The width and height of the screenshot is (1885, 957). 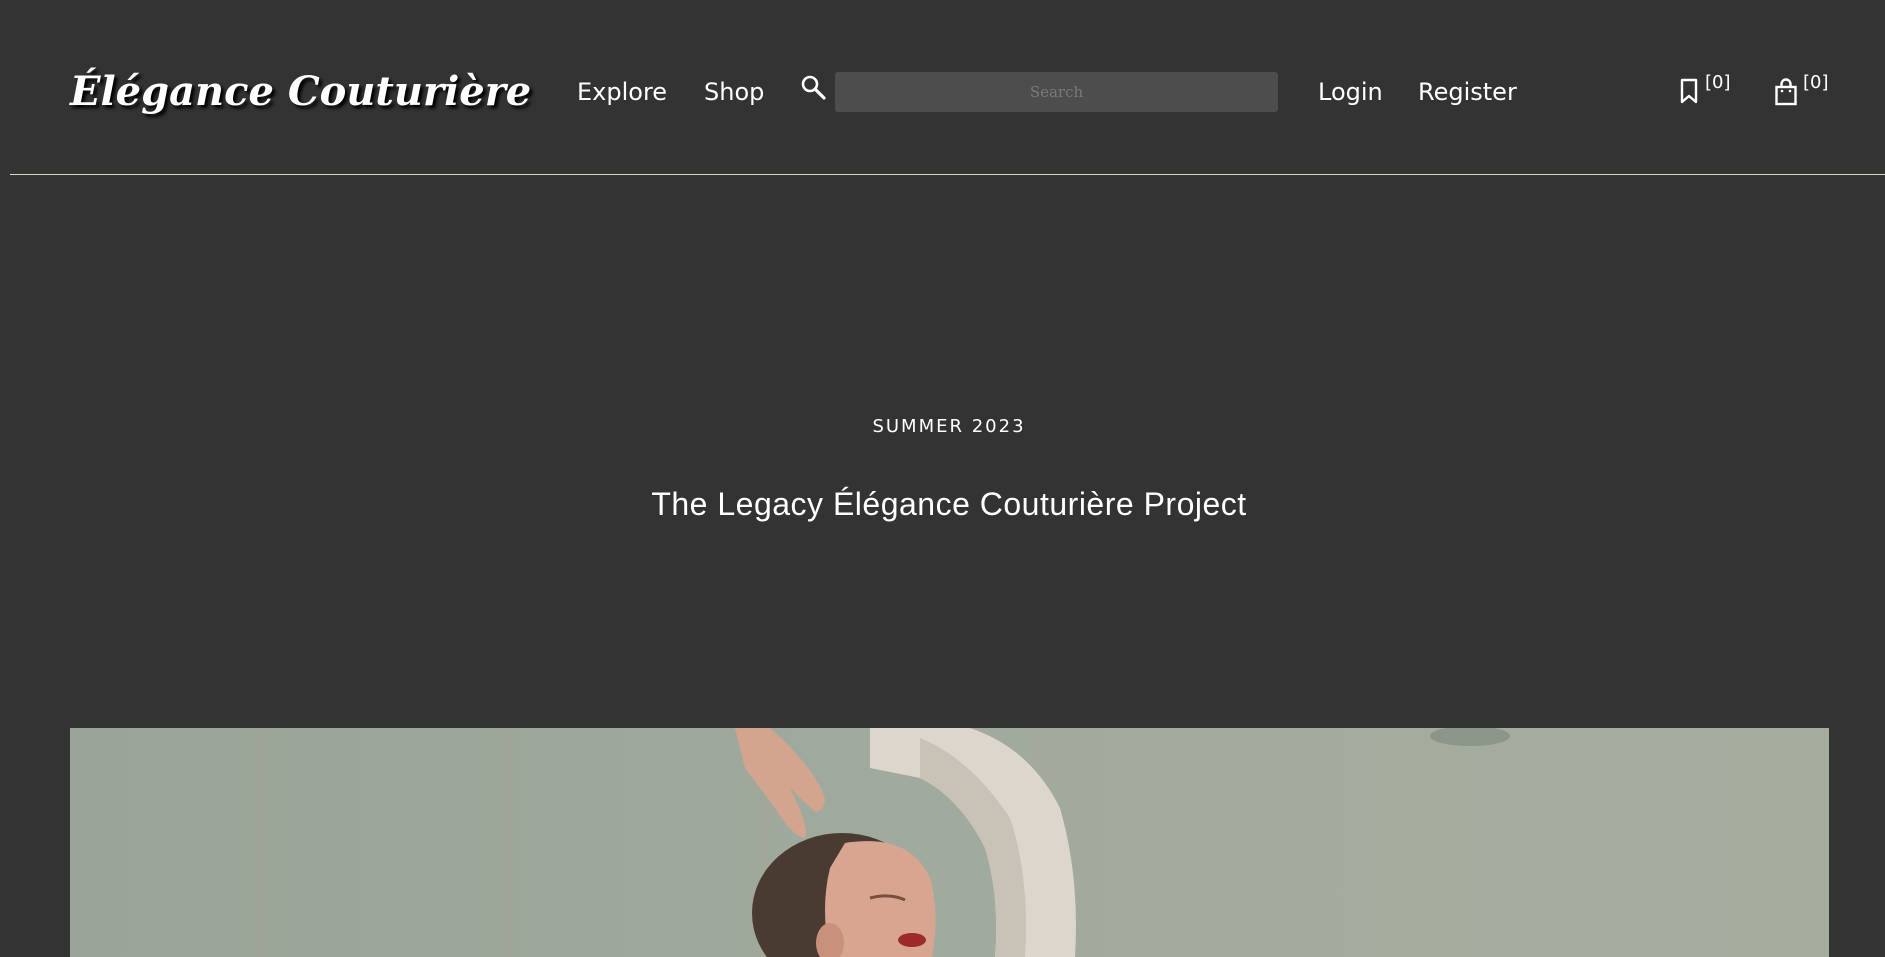 I want to click on header-divider, so click(x=947, y=174).